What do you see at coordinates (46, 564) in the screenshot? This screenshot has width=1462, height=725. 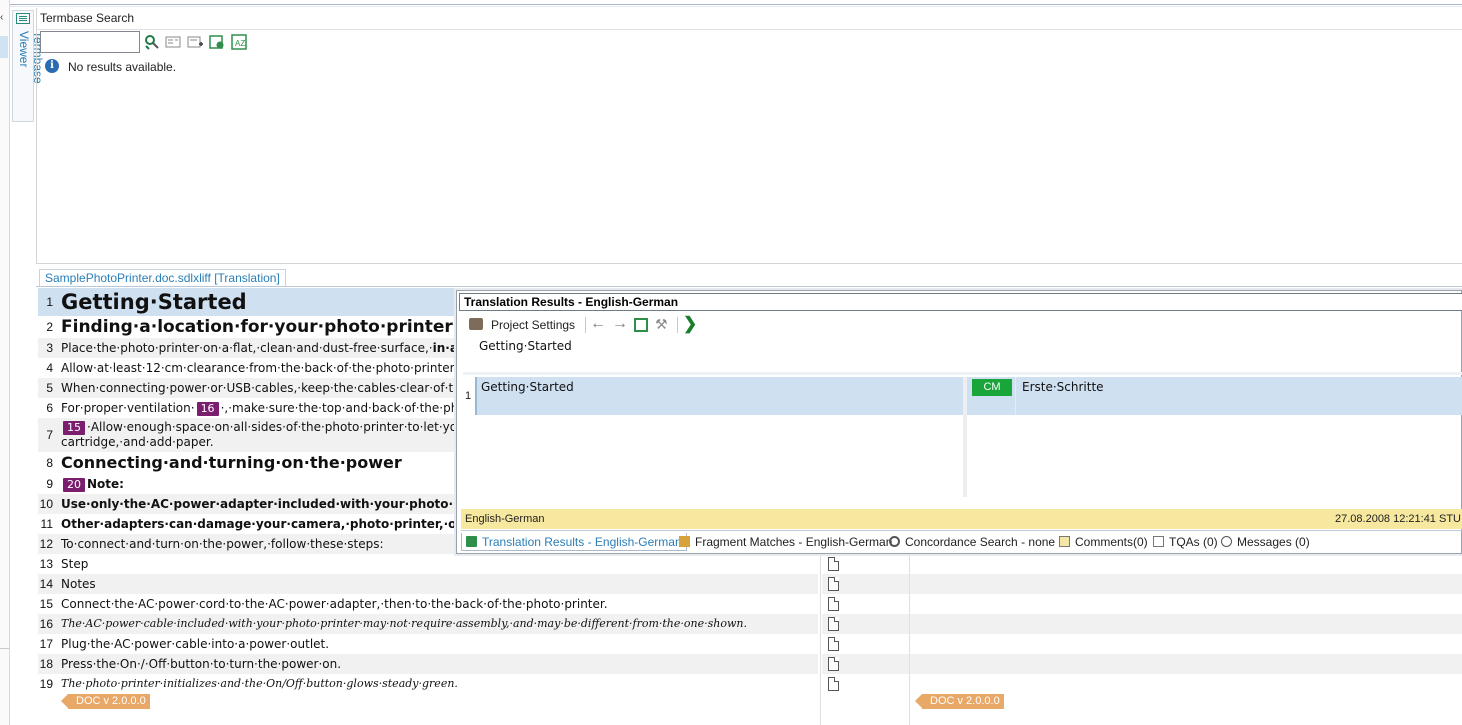 I see `segment-number: 13` at bounding box center [46, 564].